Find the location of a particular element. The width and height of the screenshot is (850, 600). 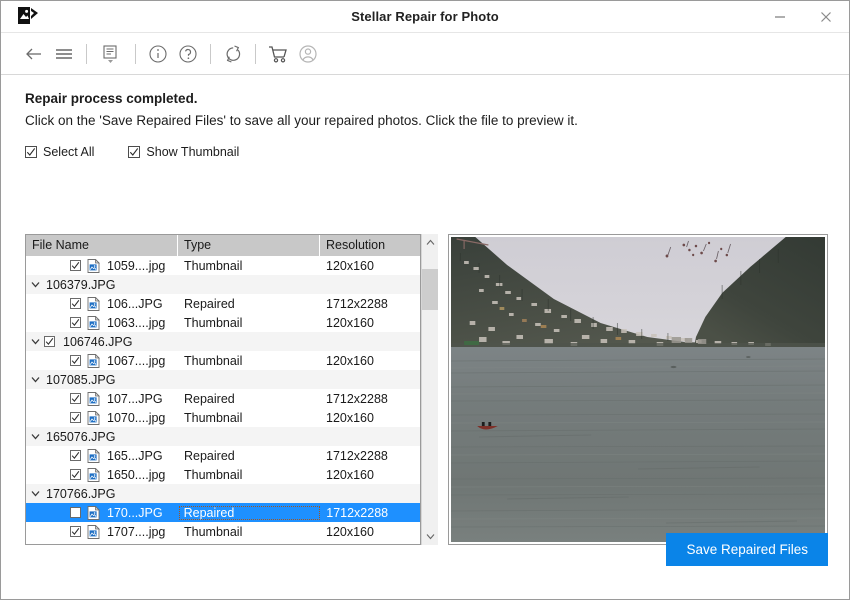

table-row: 165...JPG Repaired 1712x2288 is located at coordinates (223, 455).